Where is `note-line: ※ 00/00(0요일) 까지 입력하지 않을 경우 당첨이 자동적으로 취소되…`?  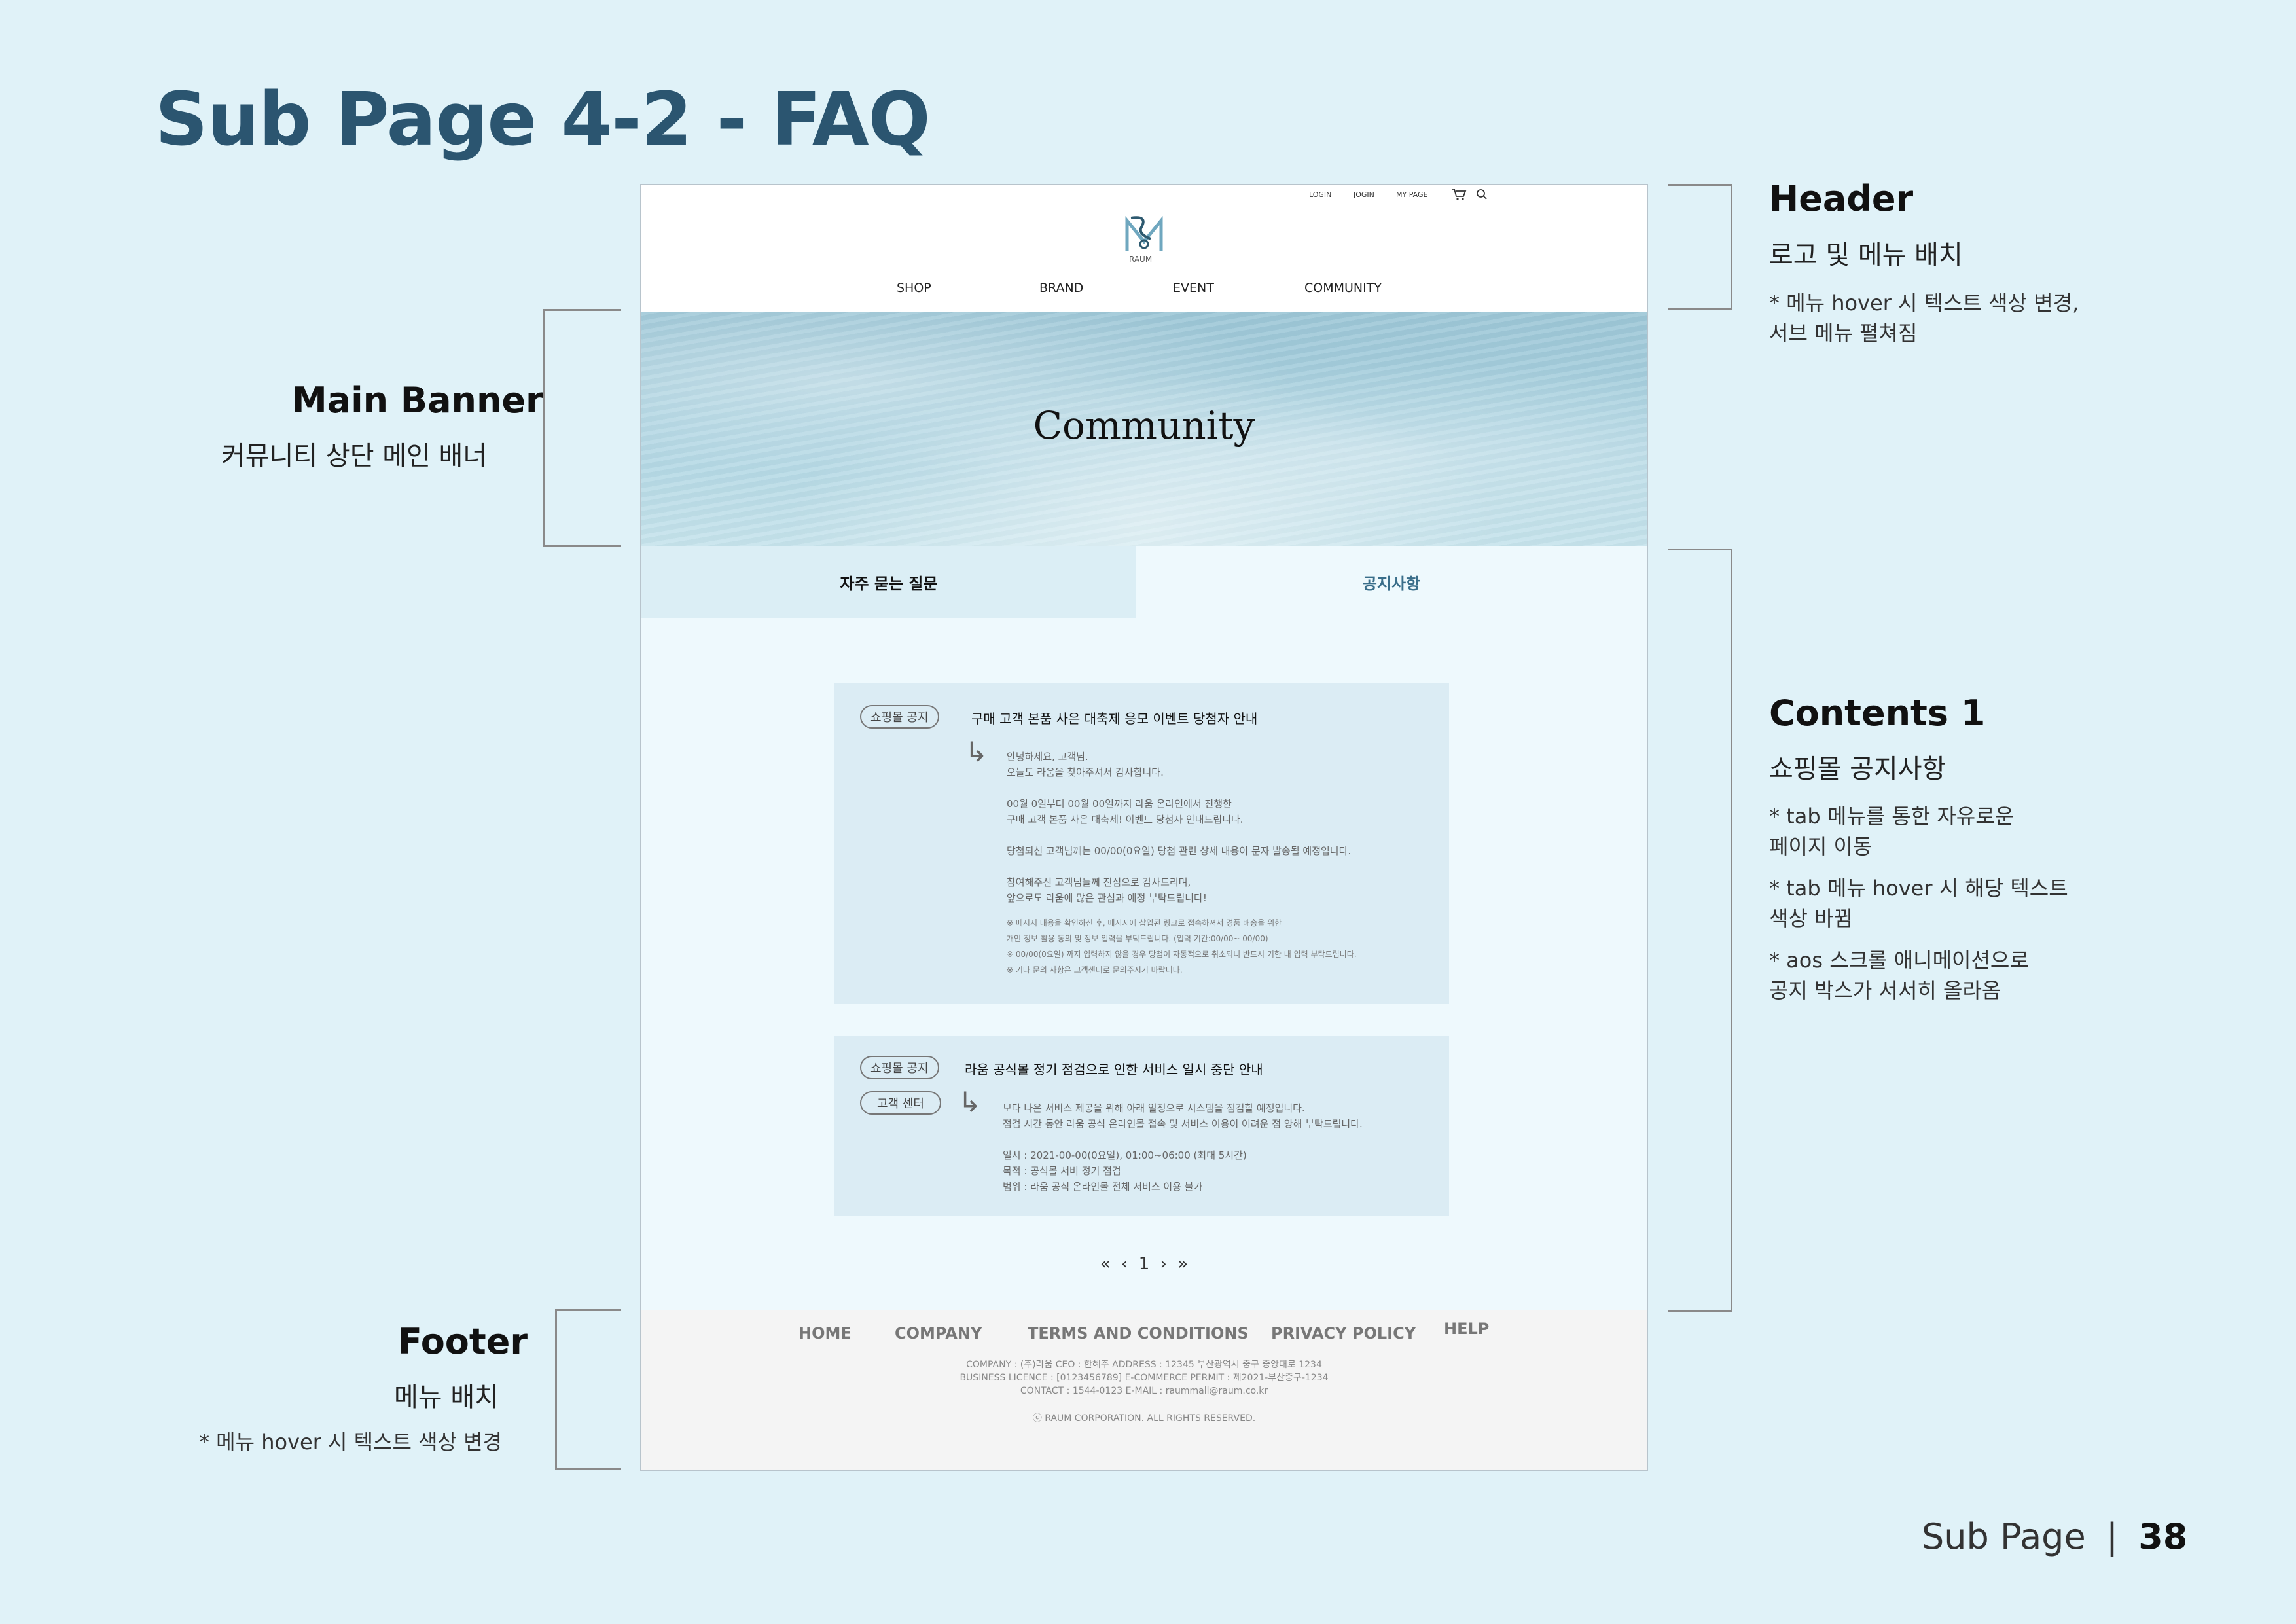 note-line: ※ 00/00(0요일) 까지 입력하지 않을 경우 당첨이 자동적으로 취소되… is located at coordinates (1182, 955).